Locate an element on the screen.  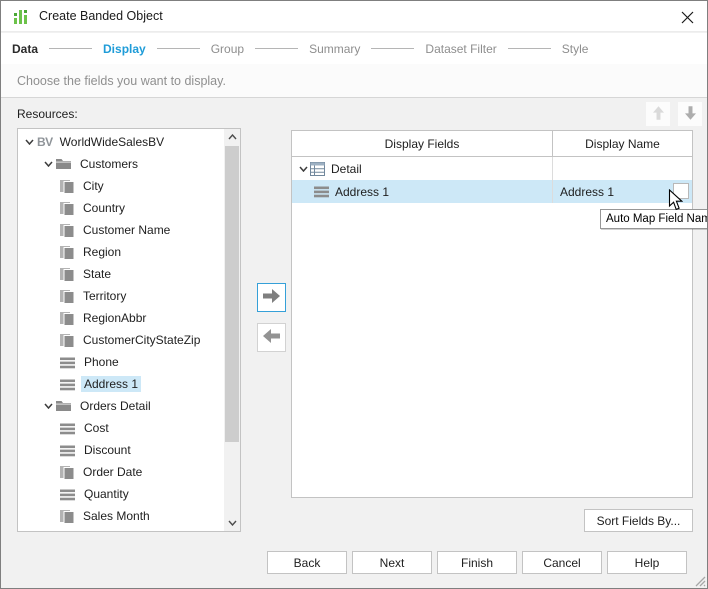
tree-item-label: Sales Month is located at coordinates (116, 516).